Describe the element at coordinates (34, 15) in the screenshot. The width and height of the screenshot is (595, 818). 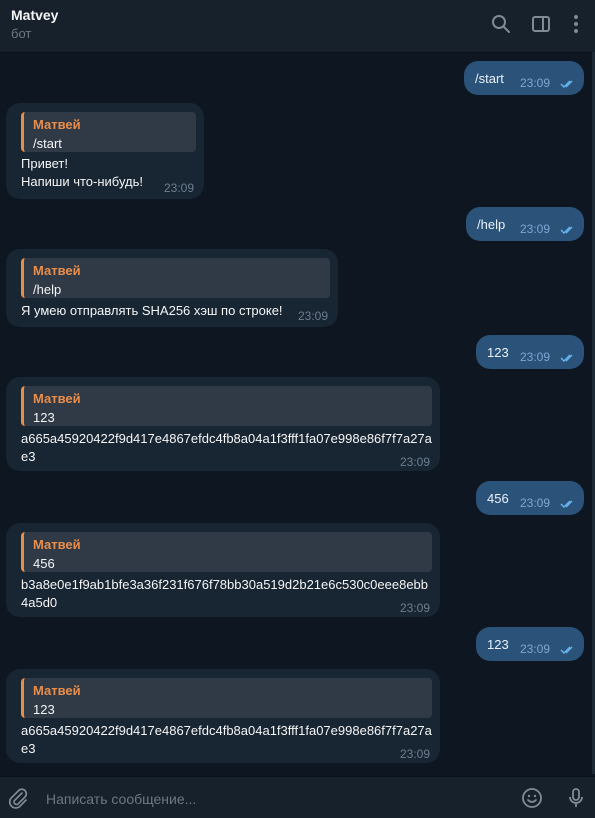
I see `chat-title: Matvey` at that location.